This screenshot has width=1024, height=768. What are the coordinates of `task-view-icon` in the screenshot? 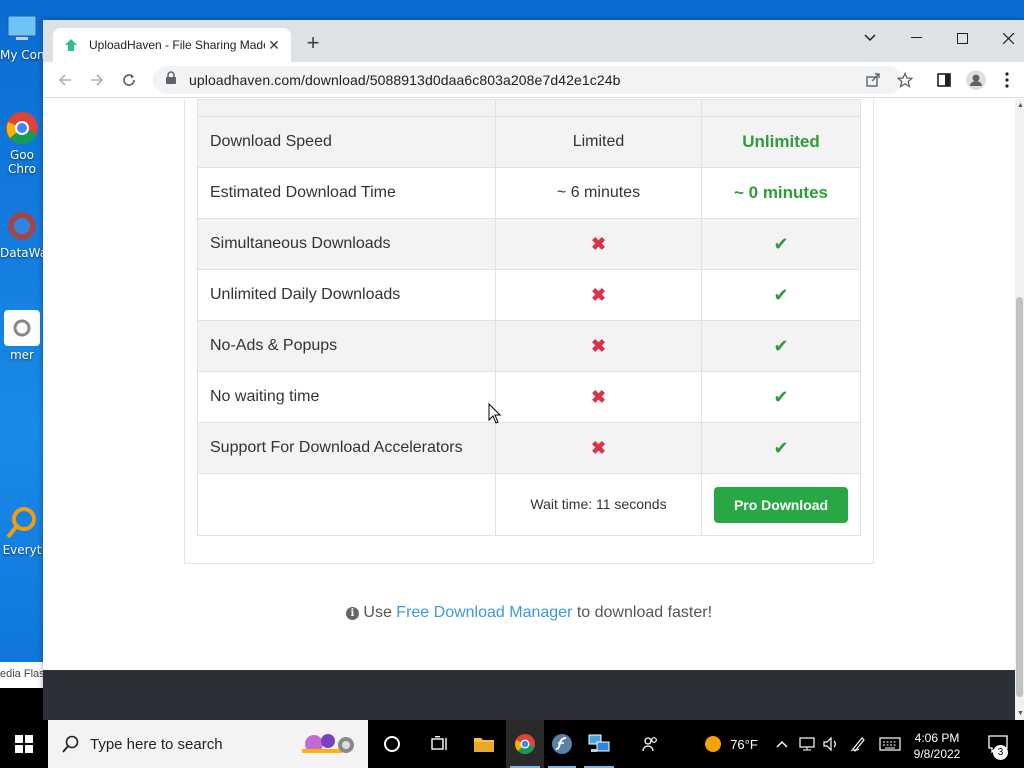 It's located at (439, 743).